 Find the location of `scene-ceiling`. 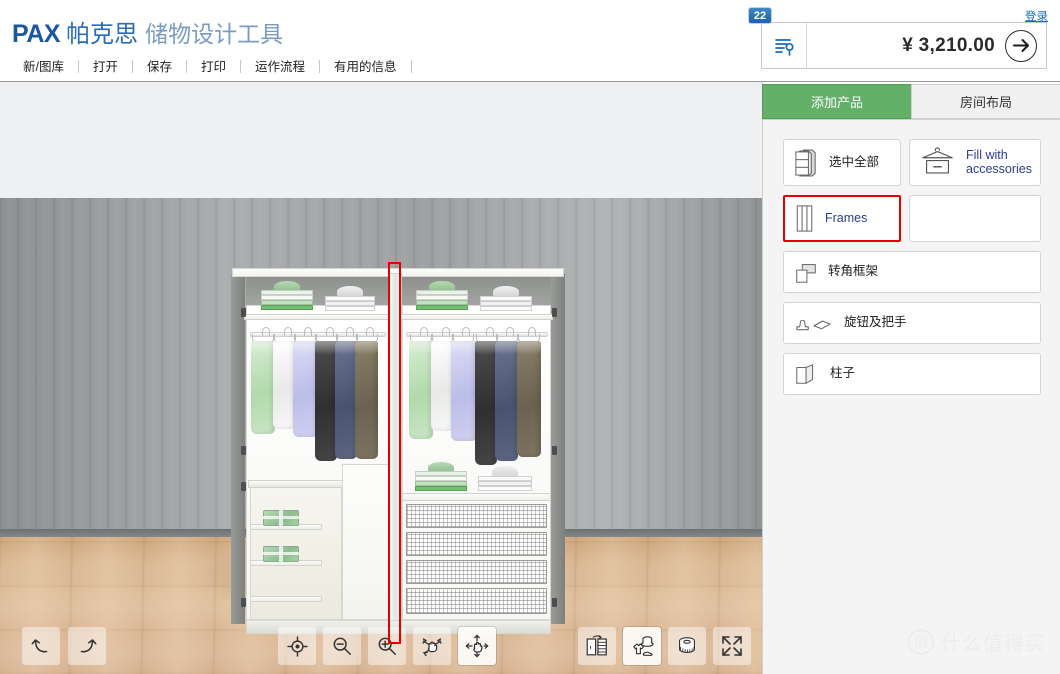

scene-ceiling is located at coordinates (381, 140).